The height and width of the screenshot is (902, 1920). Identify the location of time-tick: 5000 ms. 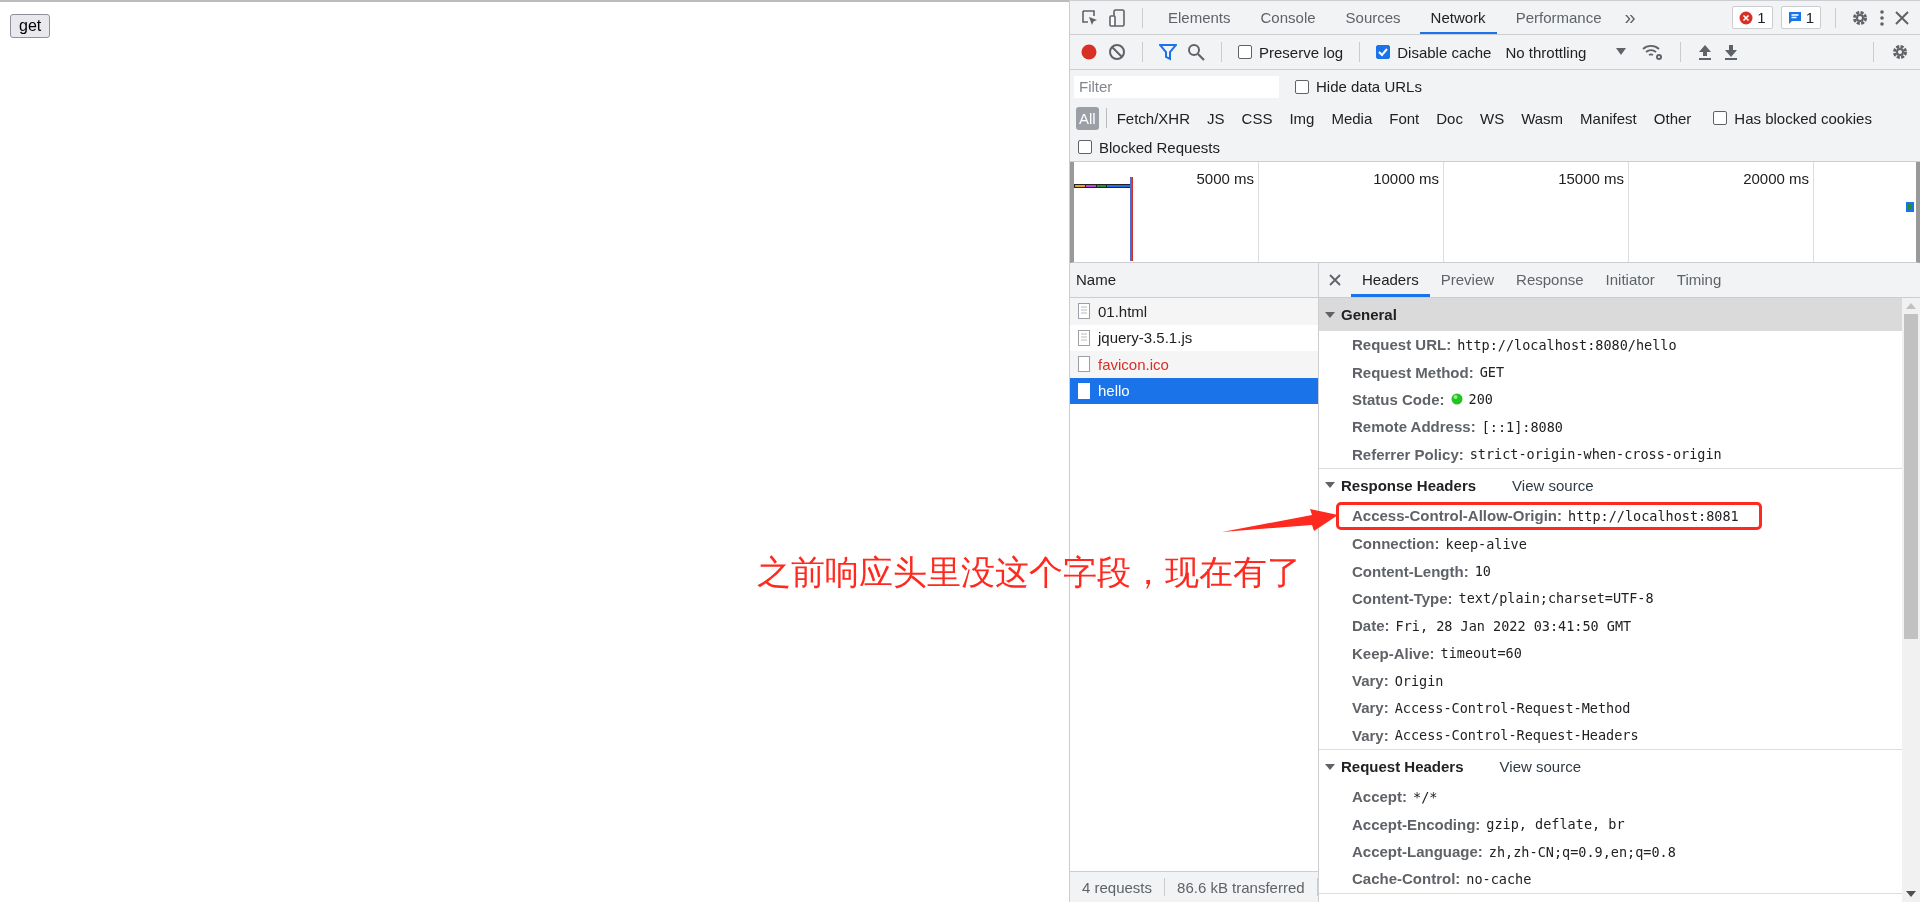
(1225, 179).